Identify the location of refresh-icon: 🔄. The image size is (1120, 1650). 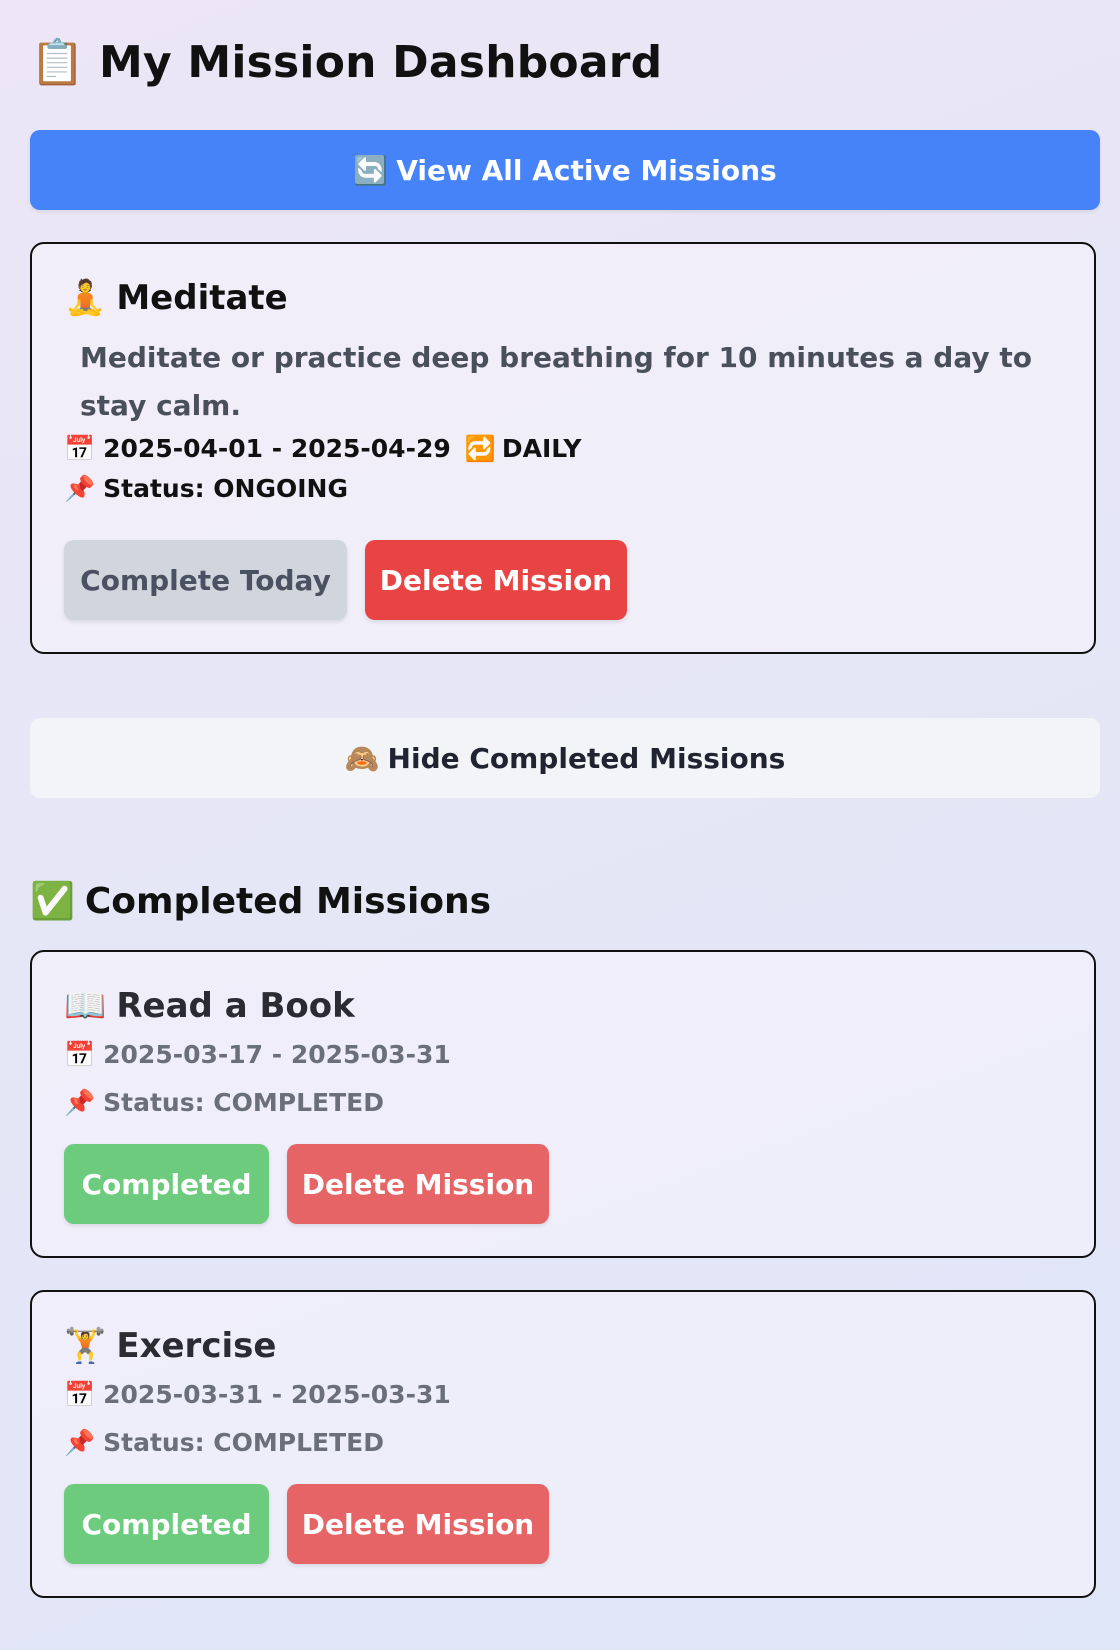
(371, 170).